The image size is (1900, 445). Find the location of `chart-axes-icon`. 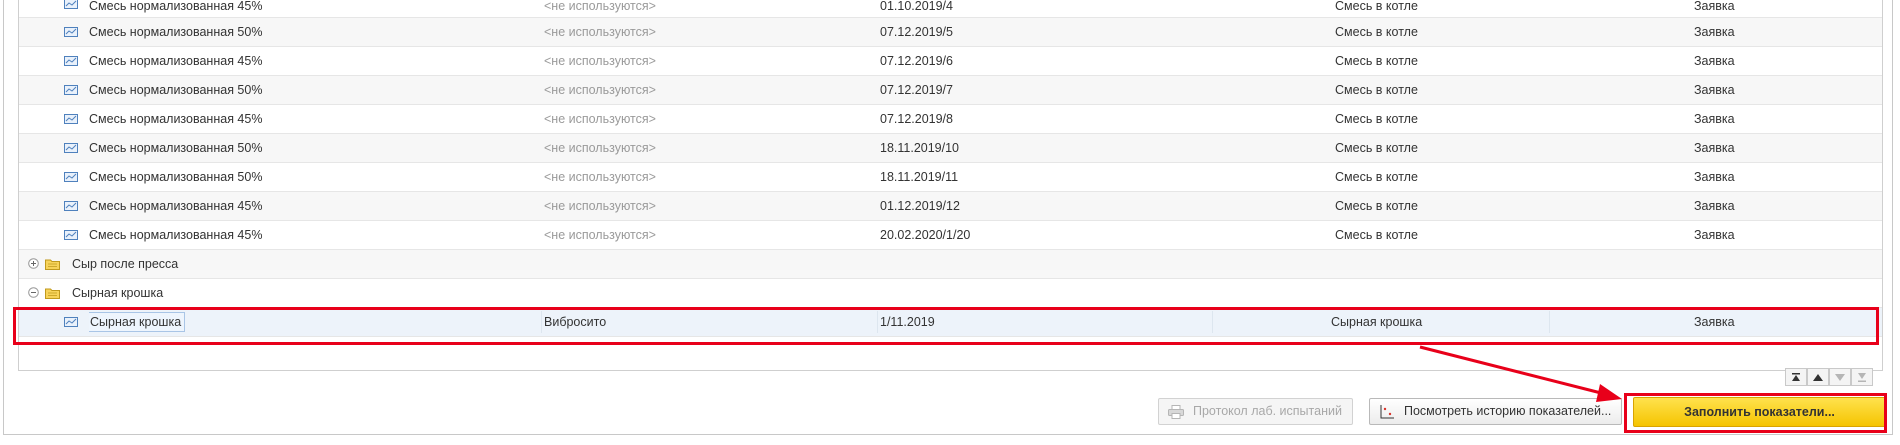

chart-axes-icon is located at coordinates (1387, 412).